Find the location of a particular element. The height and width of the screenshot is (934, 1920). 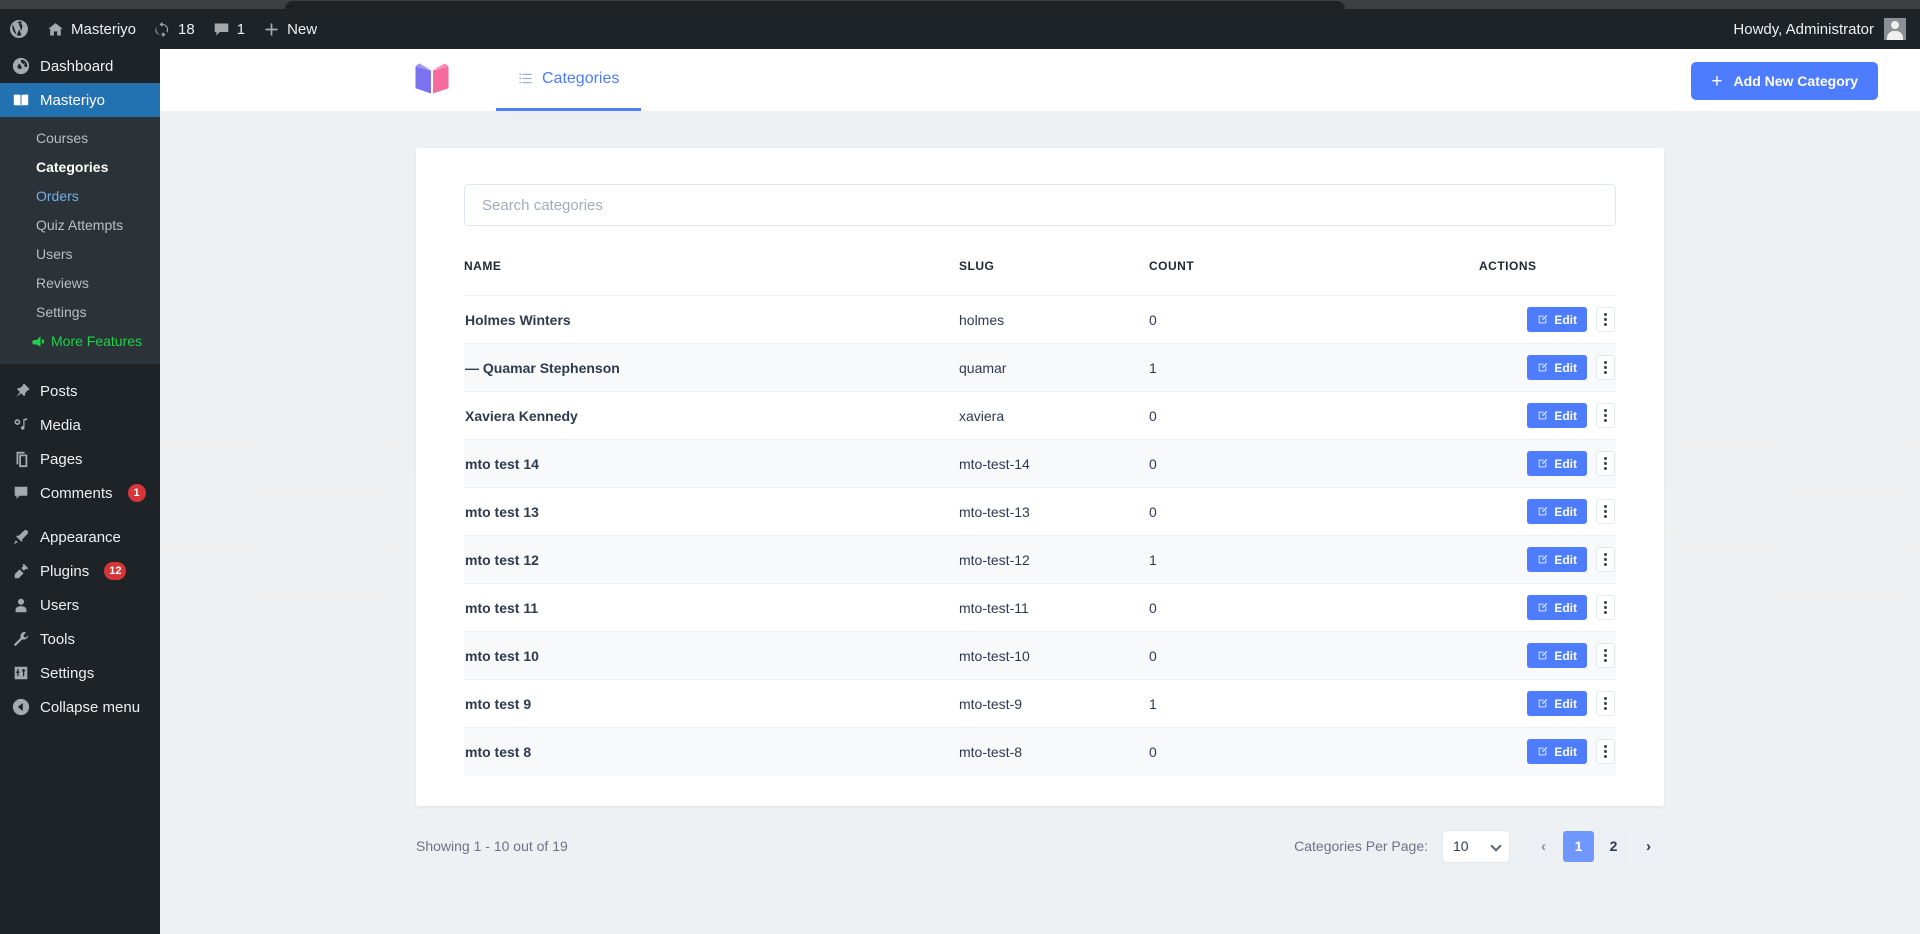

cell-name: mto test 11 is located at coordinates (711, 607).